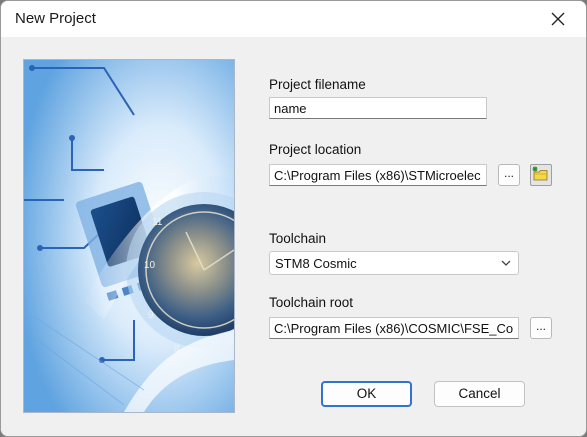 Image resolution: width=587 pixels, height=437 pixels. What do you see at coordinates (378, 175) in the screenshot?
I see `project-location-input: C:\Program Files (x86)\STMicroelec` at bounding box center [378, 175].